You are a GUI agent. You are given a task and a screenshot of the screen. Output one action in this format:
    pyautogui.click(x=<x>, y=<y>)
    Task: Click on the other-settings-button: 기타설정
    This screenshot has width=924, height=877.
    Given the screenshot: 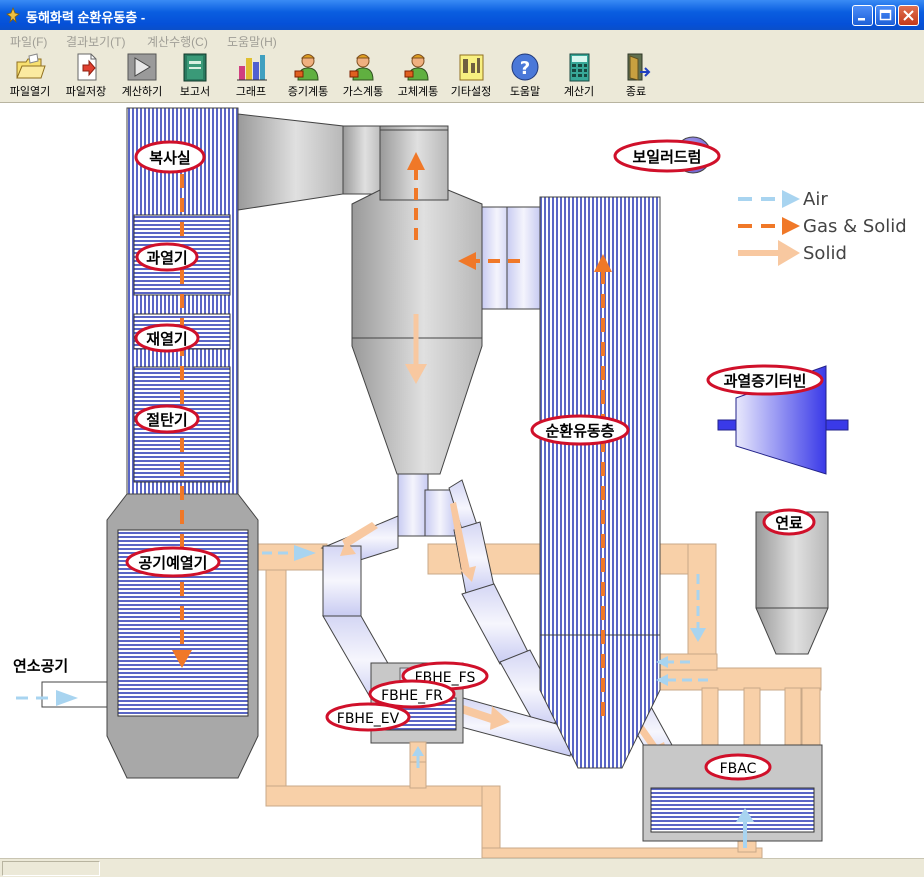 What is the action you would take?
    pyautogui.click(x=471, y=76)
    